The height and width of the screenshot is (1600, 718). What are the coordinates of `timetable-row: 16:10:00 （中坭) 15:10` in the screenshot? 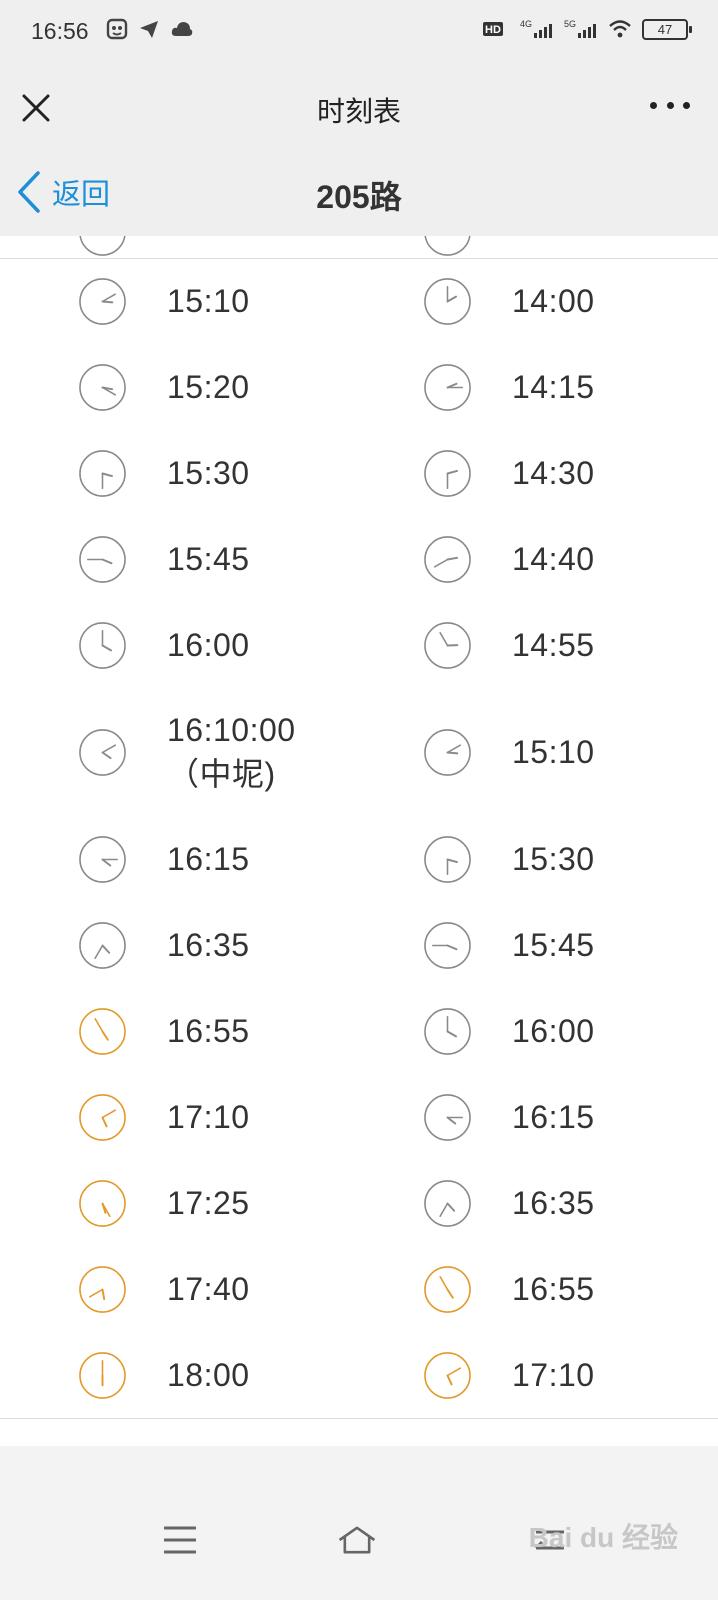 It's located at (359, 752).